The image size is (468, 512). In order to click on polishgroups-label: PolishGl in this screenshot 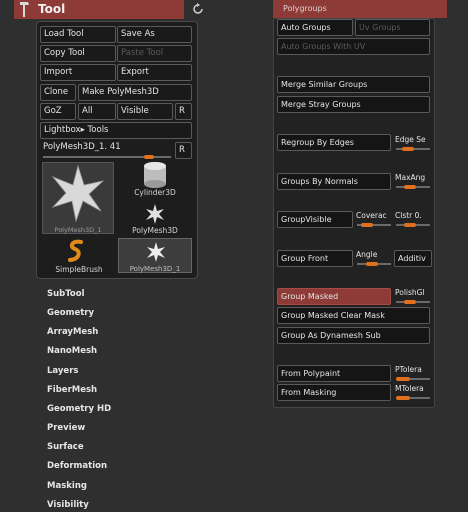, I will do `click(410, 292)`.